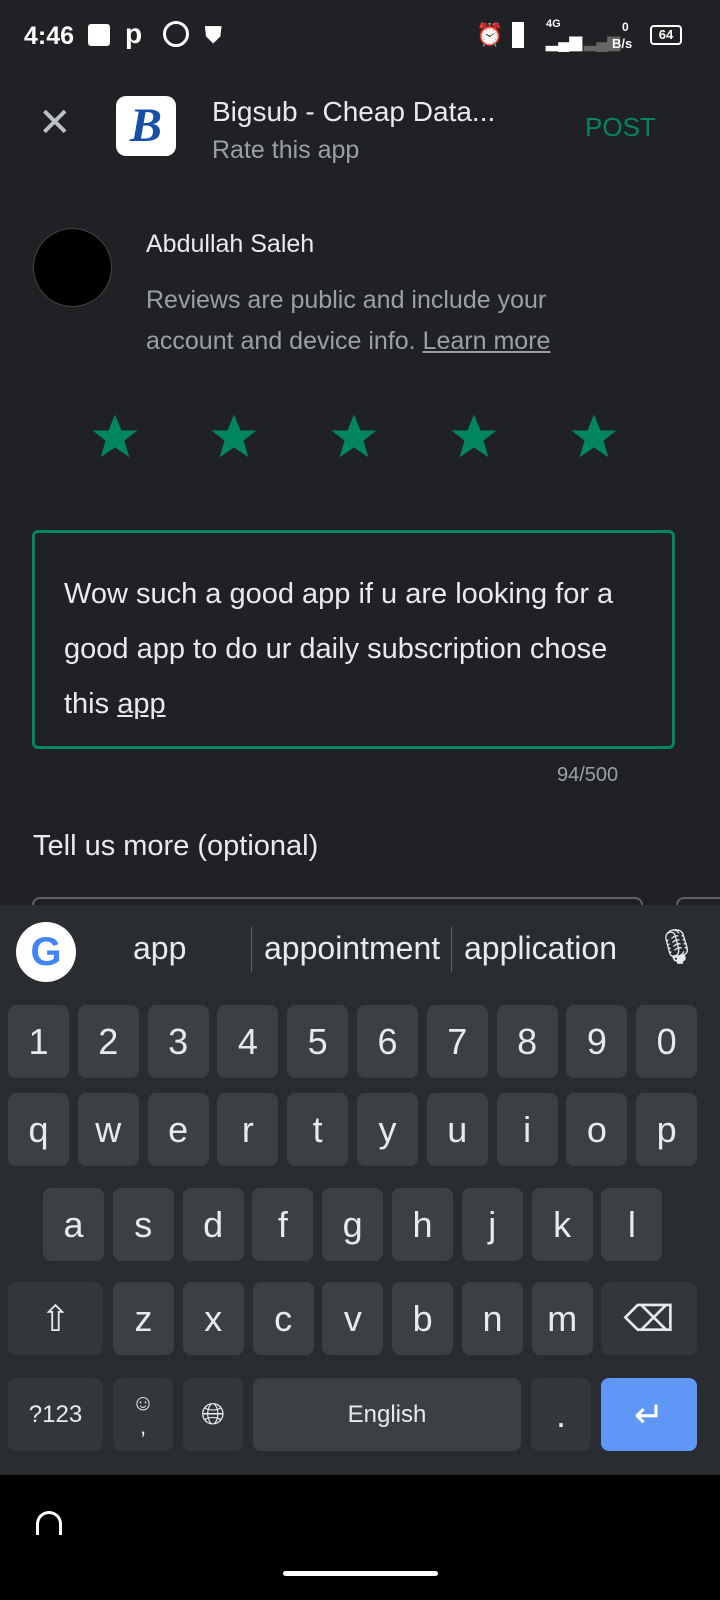  Describe the element at coordinates (178, 1129) in the screenshot. I see `key-e: e` at that location.